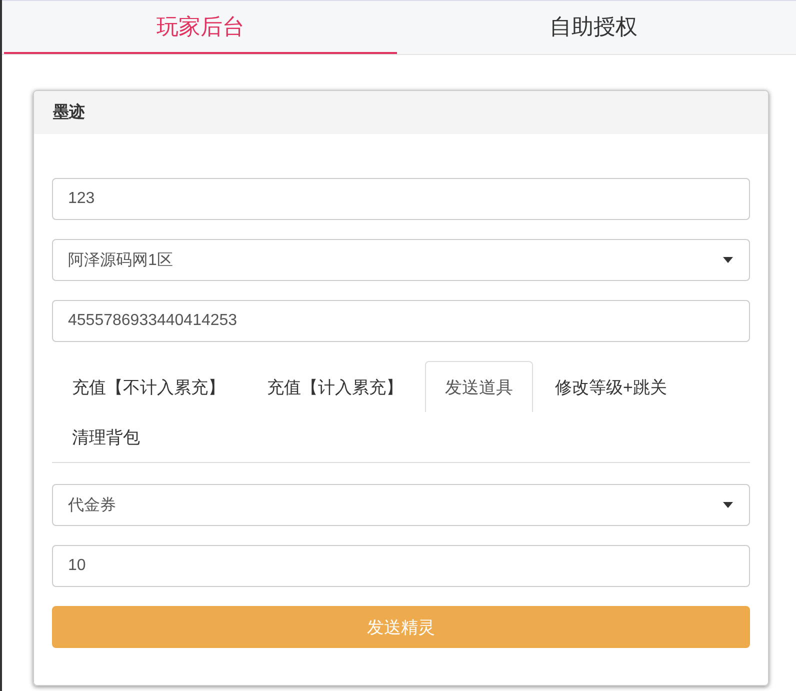 Image resolution: width=796 pixels, height=691 pixels. What do you see at coordinates (401, 321) in the screenshot?
I see `input-field: 4555786933440414253` at bounding box center [401, 321].